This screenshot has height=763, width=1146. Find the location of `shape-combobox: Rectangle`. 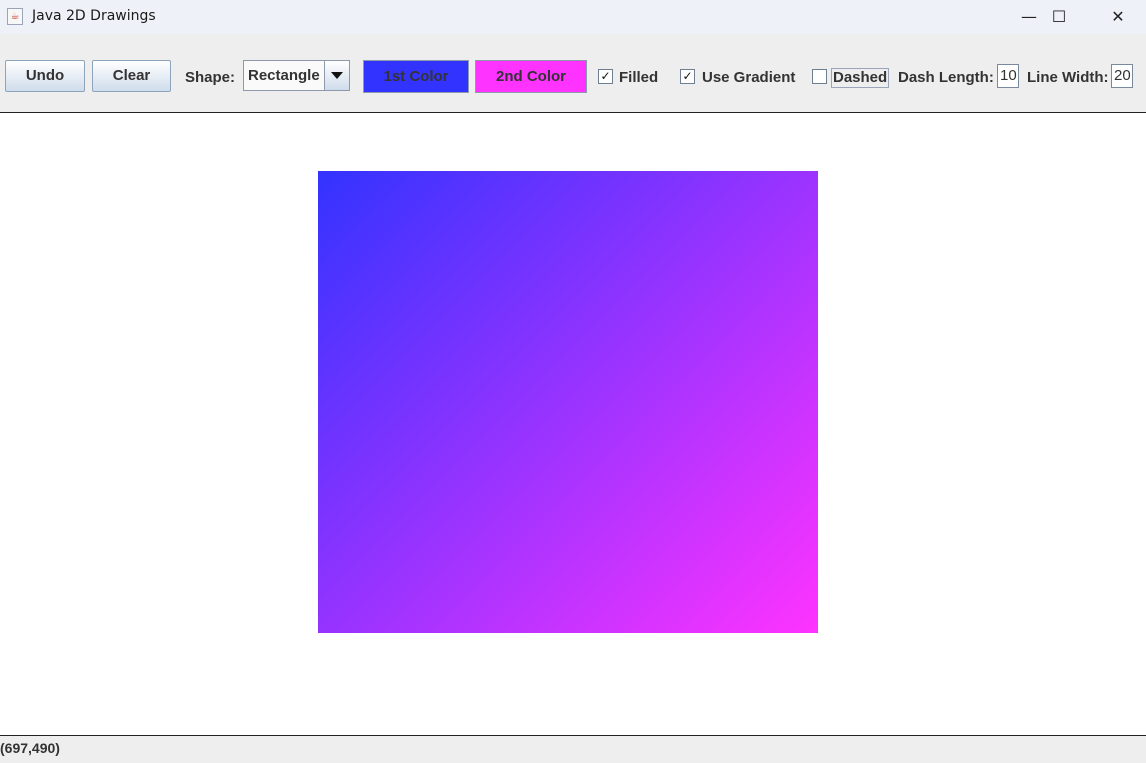

shape-combobox: Rectangle is located at coordinates (296, 75).